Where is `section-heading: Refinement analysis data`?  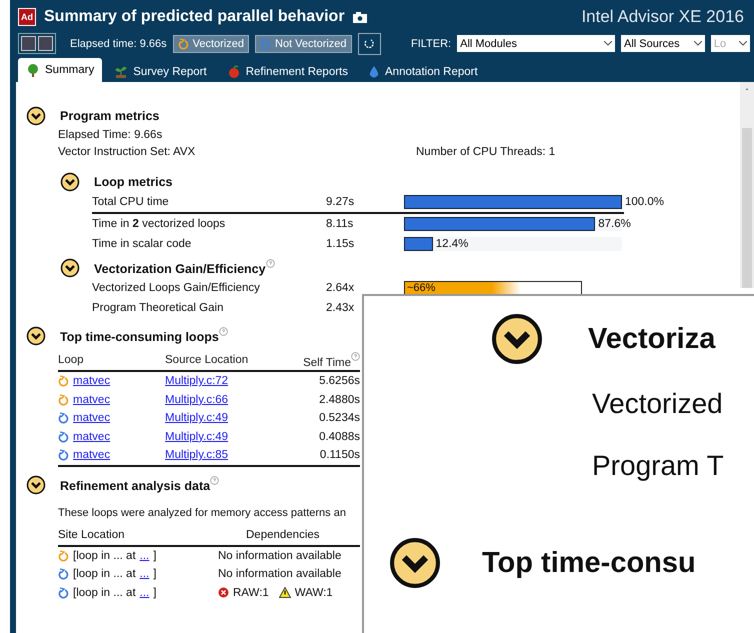
section-heading: Refinement analysis data is located at coordinates (140, 485).